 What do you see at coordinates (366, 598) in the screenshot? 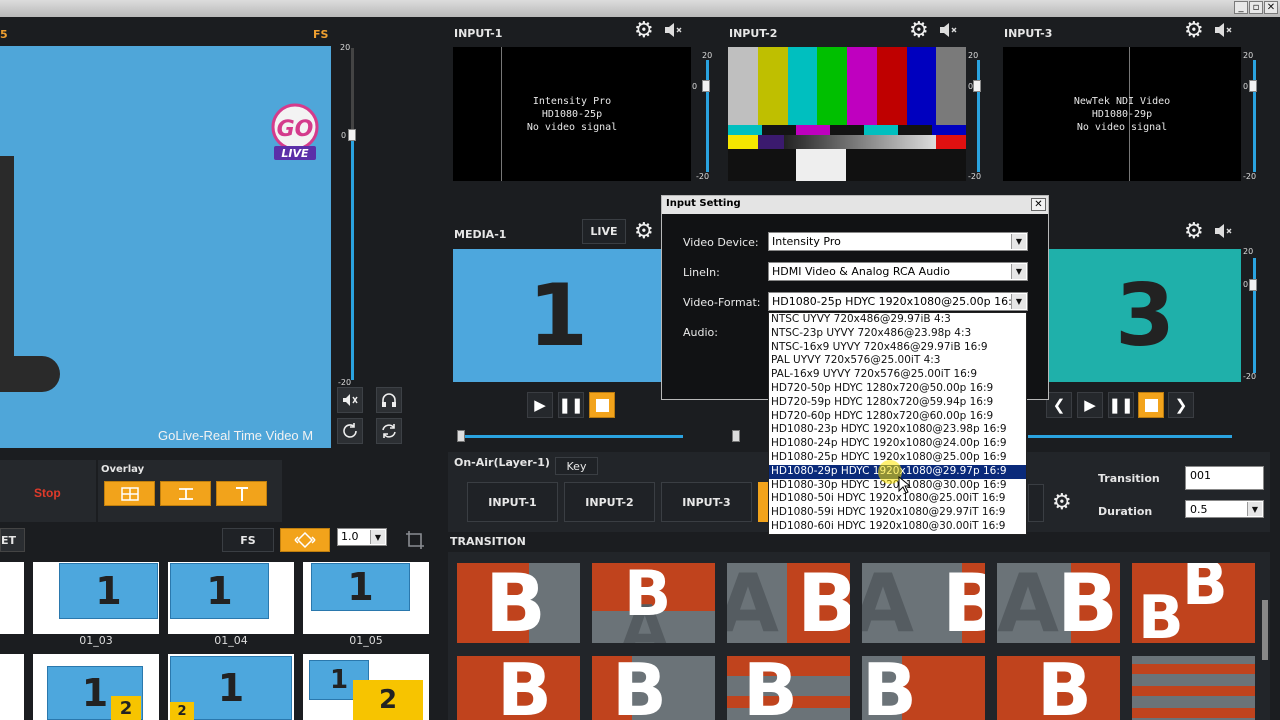
I see `media-thumb-01-05: 1` at bounding box center [366, 598].